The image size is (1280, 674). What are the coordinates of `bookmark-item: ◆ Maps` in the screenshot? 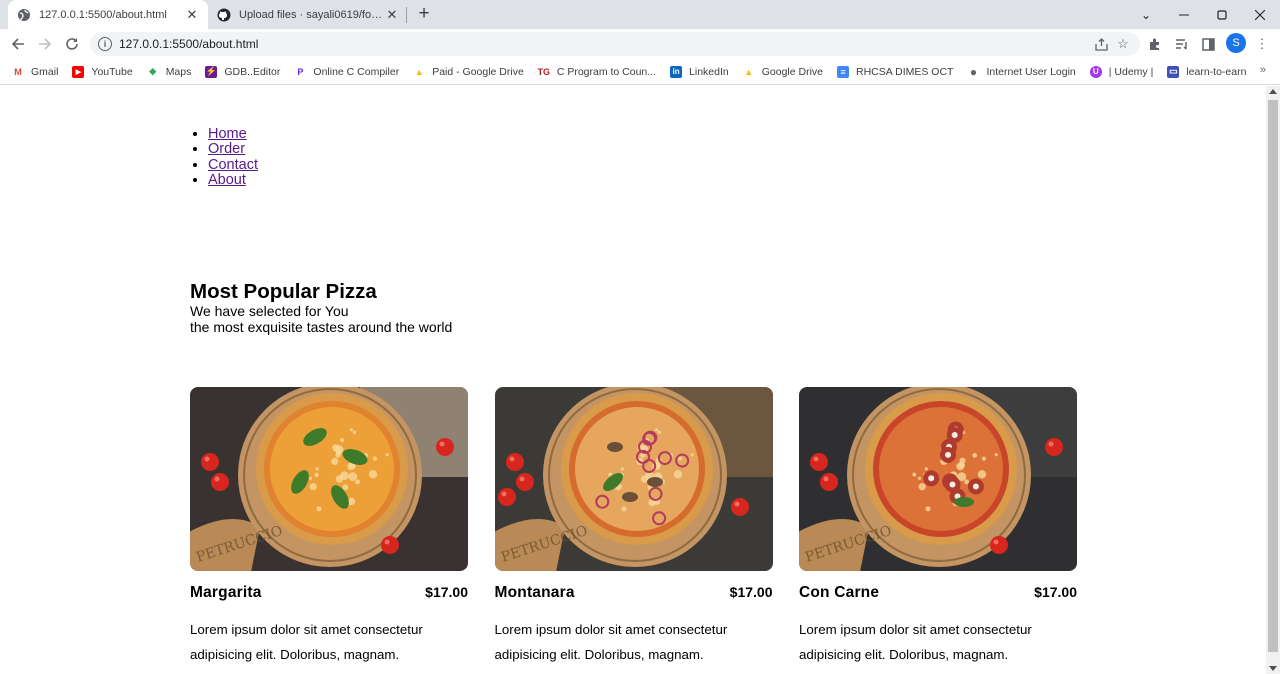 It's located at (169, 71).